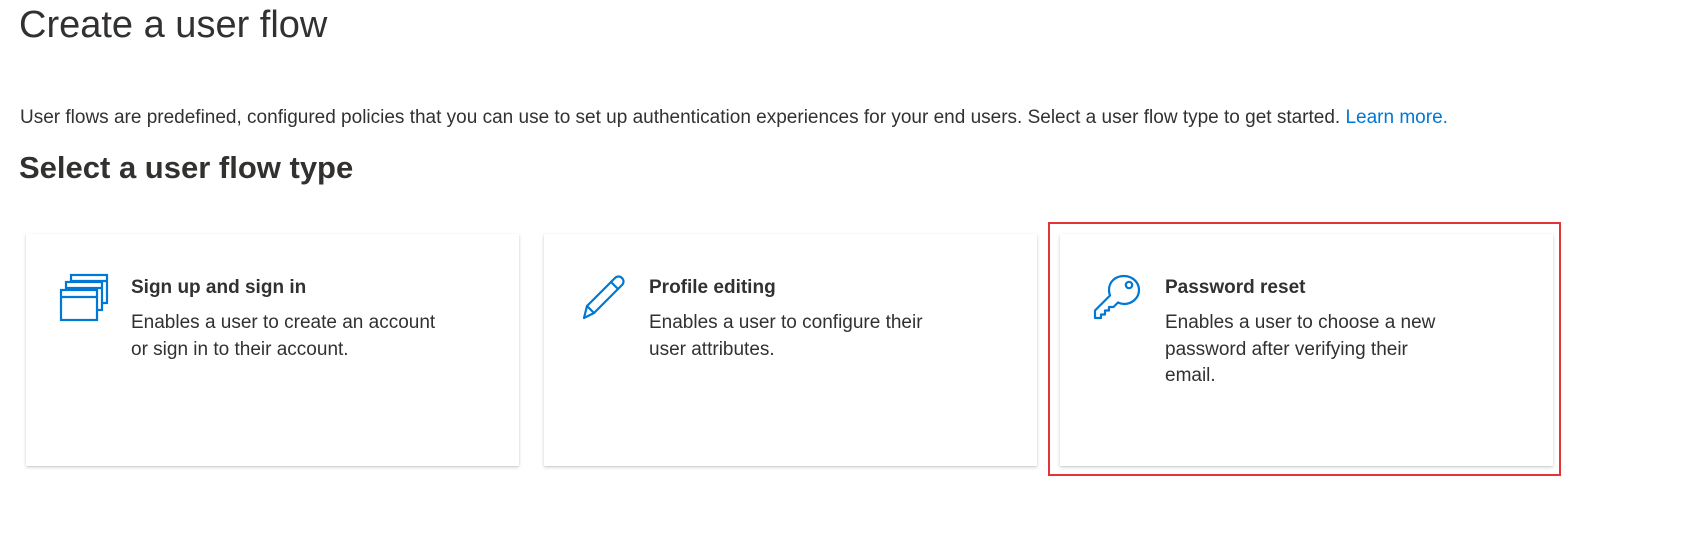 This screenshot has width=1697, height=540. What do you see at coordinates (219, 287) in the screenshot?
I see `card-title: Sign up and sign in` at bounding box center [219, 287].